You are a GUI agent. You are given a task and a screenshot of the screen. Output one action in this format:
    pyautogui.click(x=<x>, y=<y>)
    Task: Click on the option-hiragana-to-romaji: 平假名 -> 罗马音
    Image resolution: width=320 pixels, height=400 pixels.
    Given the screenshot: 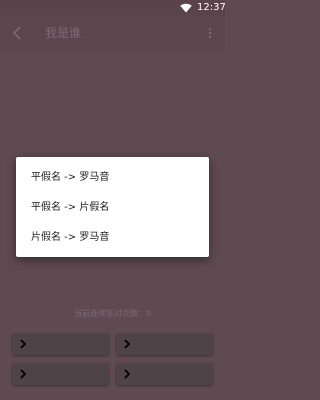 What is the action you would take?
    pyautogui.click(x=112, y=178)
    